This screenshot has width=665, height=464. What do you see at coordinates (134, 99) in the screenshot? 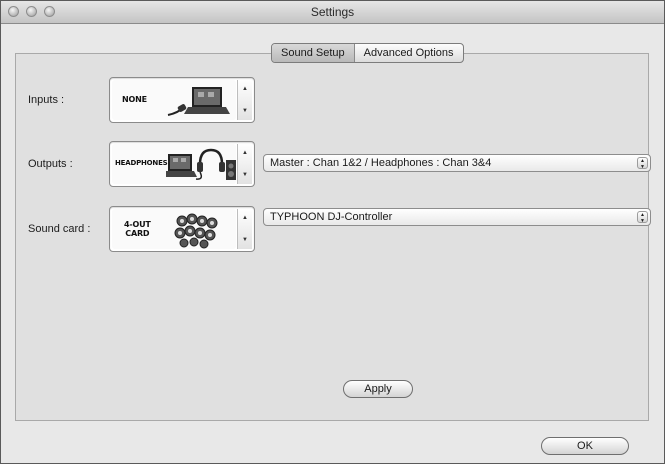
I see `inputs-picker-text: NONE` at bounding box center [134, 99].